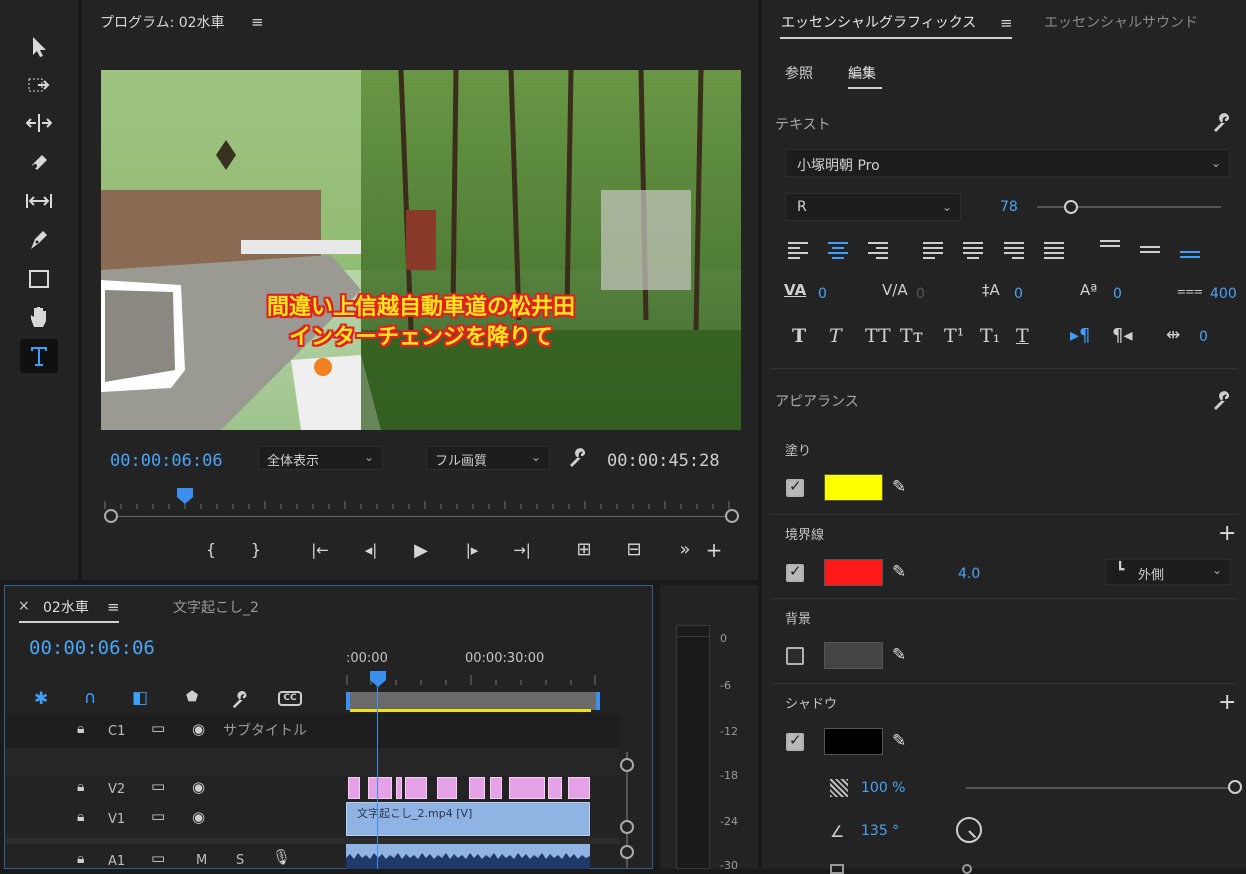 Image resolution: width=1246 pixels, height=874 pixels. I want to click on font-style-dropdown: R ⌄, so click(873, 207).